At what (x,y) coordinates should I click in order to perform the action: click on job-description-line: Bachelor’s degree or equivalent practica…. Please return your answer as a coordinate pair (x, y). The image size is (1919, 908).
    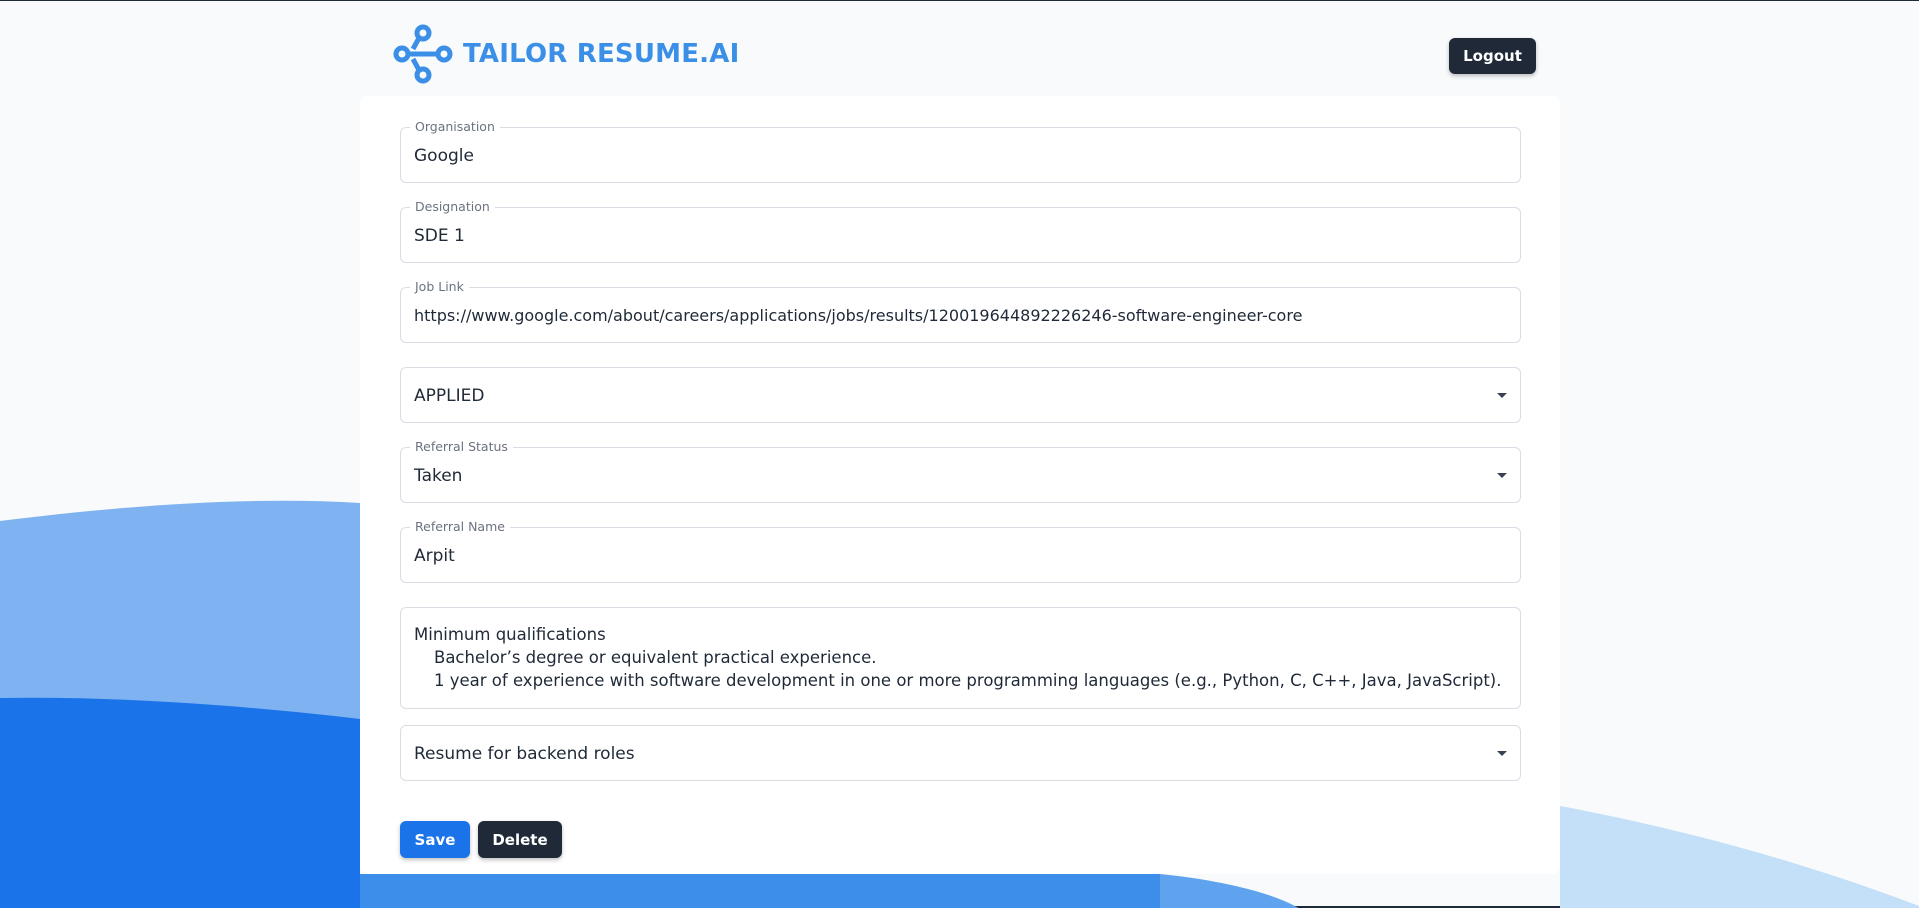
    Looking at the image, I should click on (655, 657).